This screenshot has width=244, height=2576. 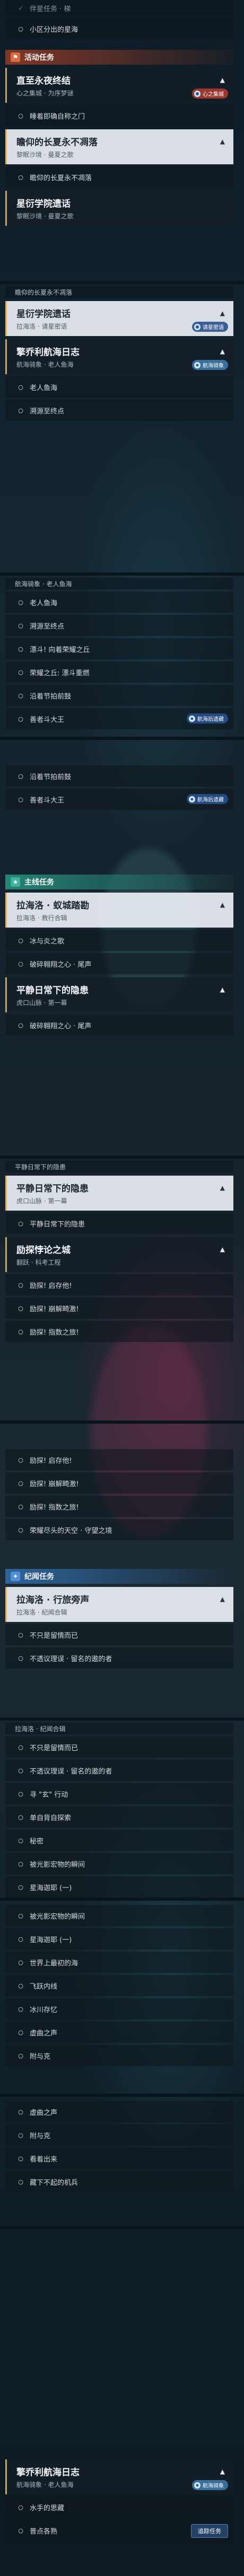 What do you see at coordinates (119, 2530) in the screenshot?
I see `list-item: ○ 普点各熟 追踪任务` at bounding box center [119, 2530].